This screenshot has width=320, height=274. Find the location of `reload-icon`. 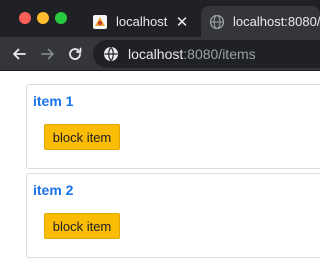

reload-icon is located at coordinates (75, 53).